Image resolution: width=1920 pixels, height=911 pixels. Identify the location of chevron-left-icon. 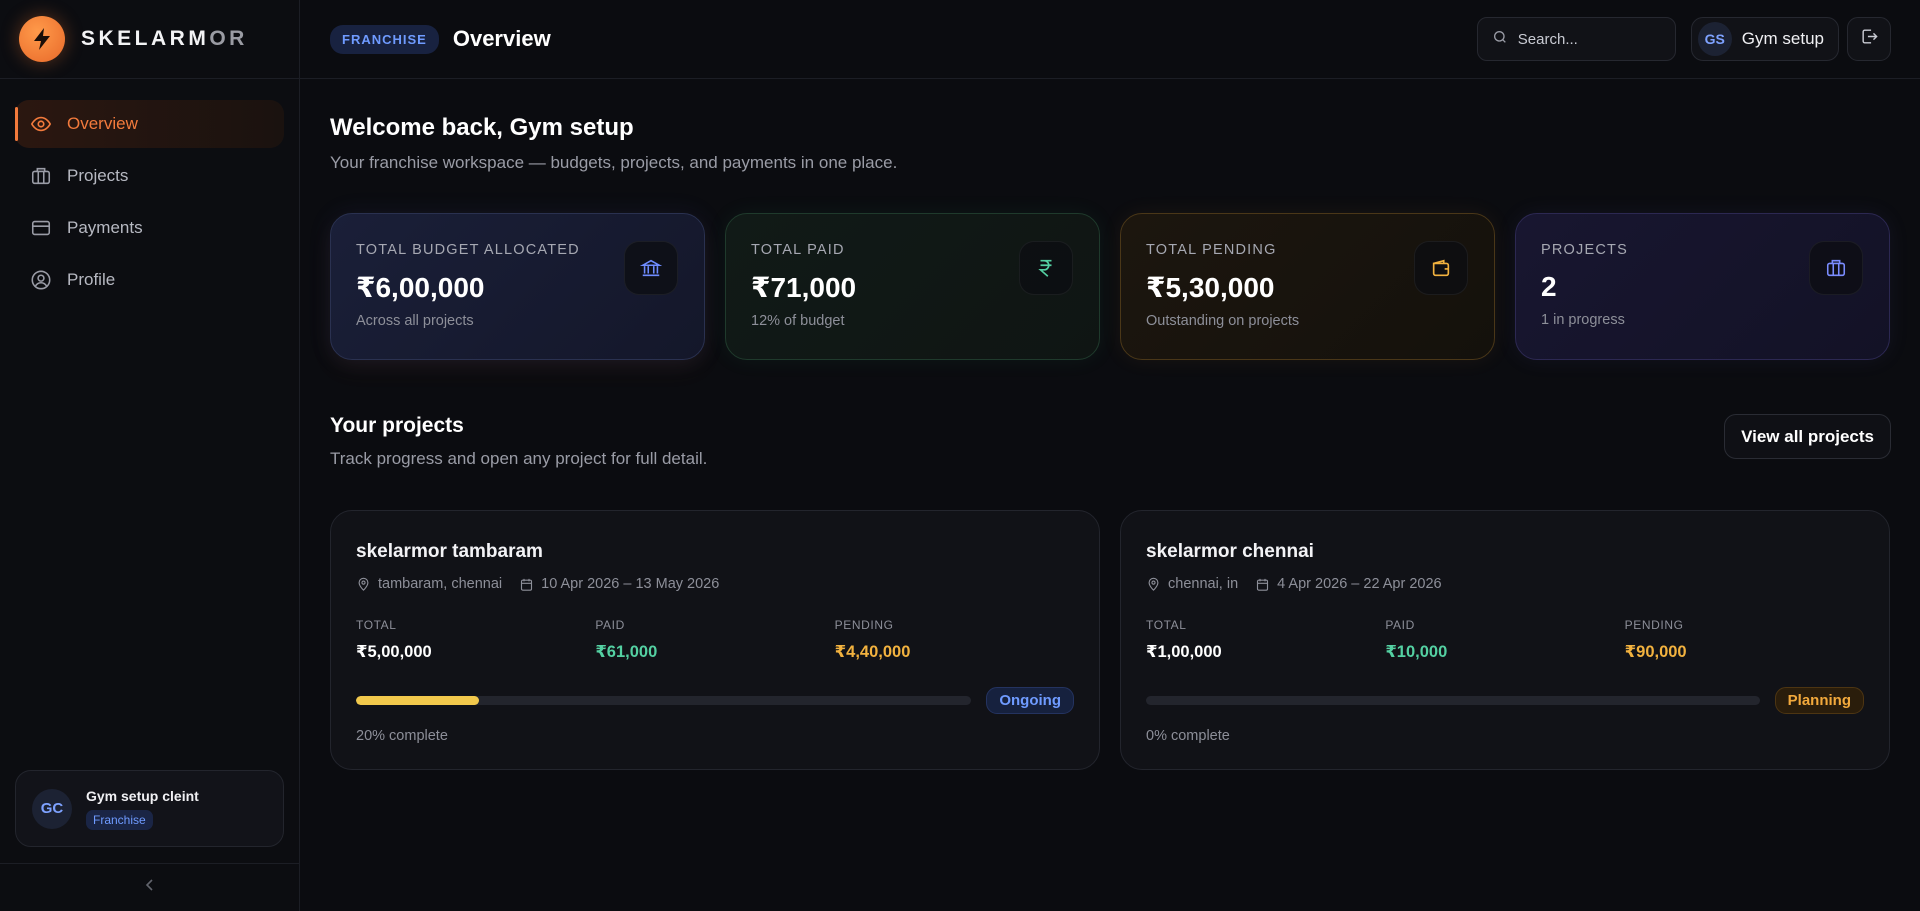
(150, 887).